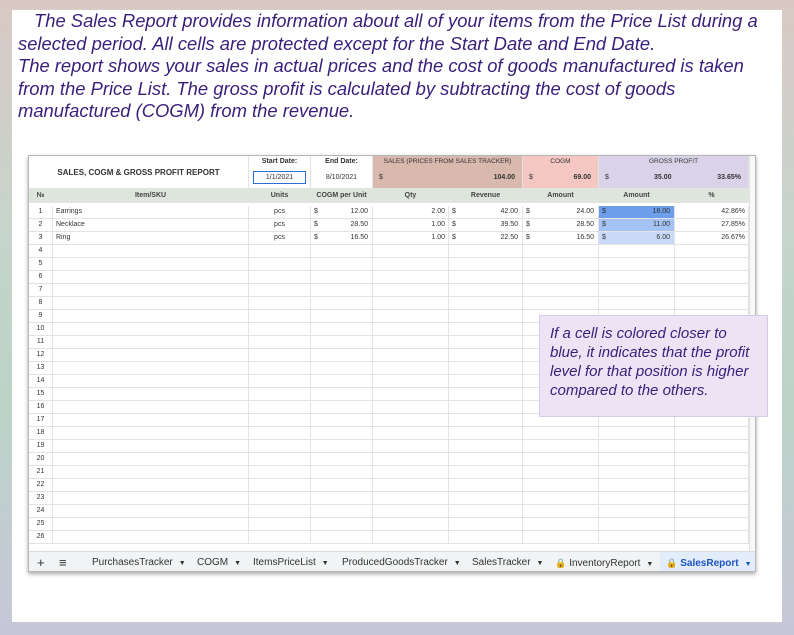  Describe the element at coordinates (139, 561) in the screenshot. I see `tab-purchases-tracker: PurchasesTracker ▼` at that location.